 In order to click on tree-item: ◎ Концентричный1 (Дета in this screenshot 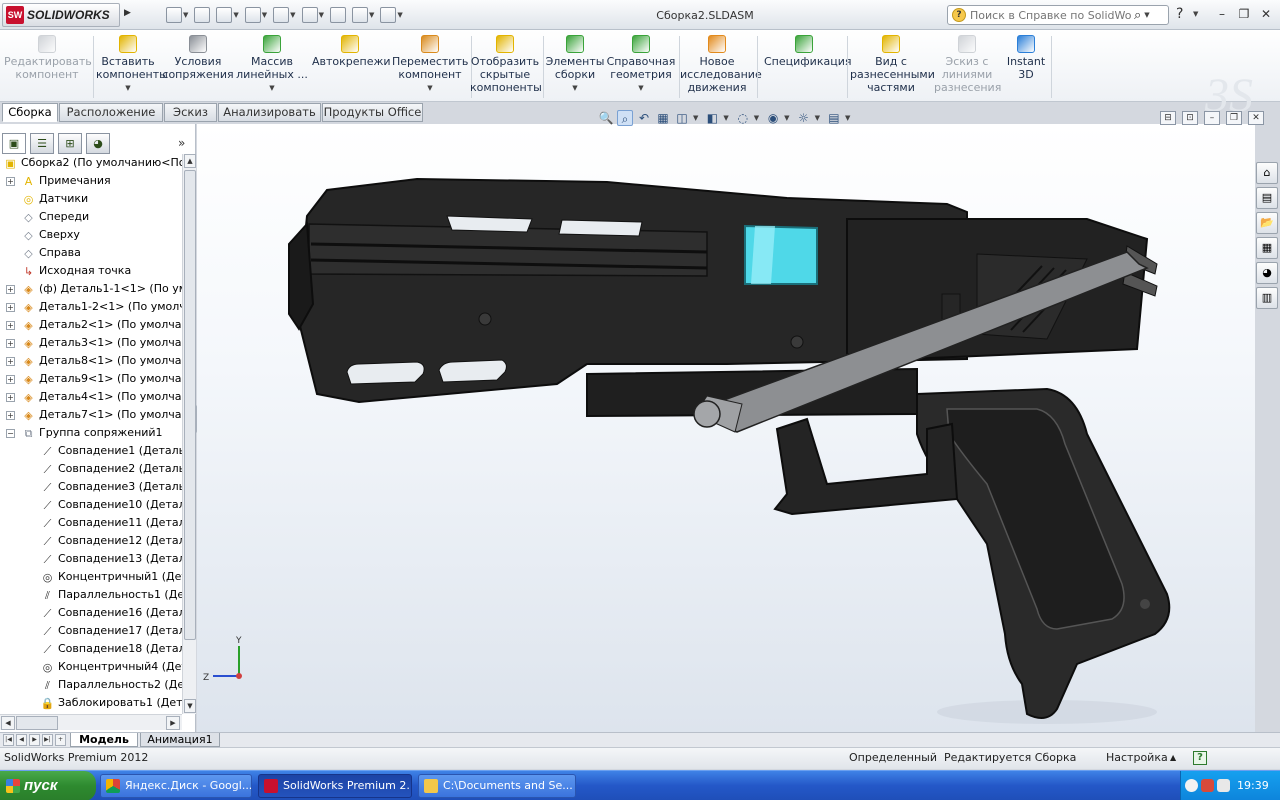, I will do `click(91, 577)`.